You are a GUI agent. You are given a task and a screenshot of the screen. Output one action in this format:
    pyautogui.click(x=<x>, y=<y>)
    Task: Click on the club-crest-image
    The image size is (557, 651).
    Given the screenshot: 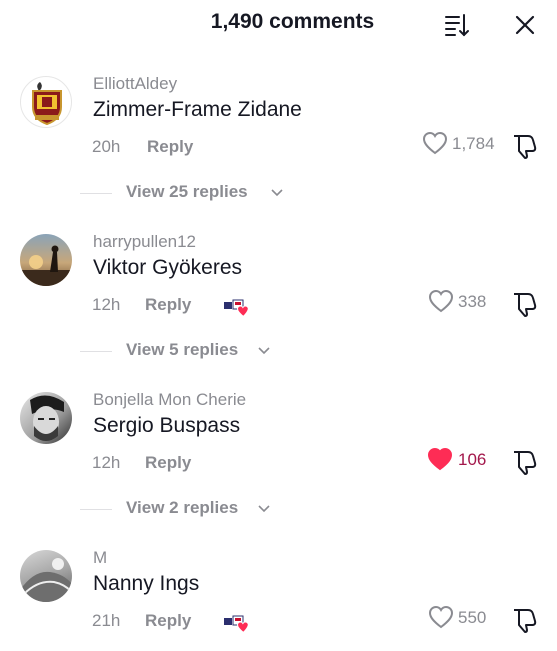 What is the action you would take?
    pyautogui.click(x=47, y=104)
    